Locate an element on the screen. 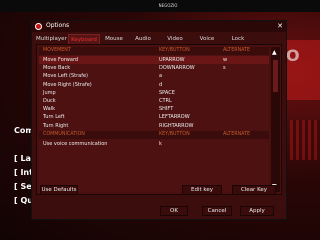 The height and width of the screenshot is (240, 320). key-value: a is located at coordinates (161, 76).